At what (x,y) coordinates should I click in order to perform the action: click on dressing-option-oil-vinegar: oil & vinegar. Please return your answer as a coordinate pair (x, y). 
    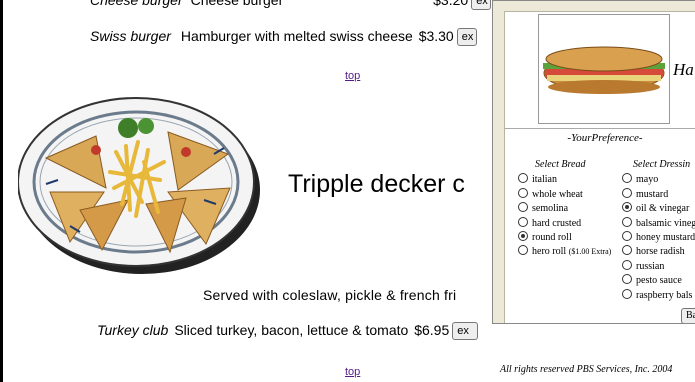
    Looking at the image, I should click on (655, 208).